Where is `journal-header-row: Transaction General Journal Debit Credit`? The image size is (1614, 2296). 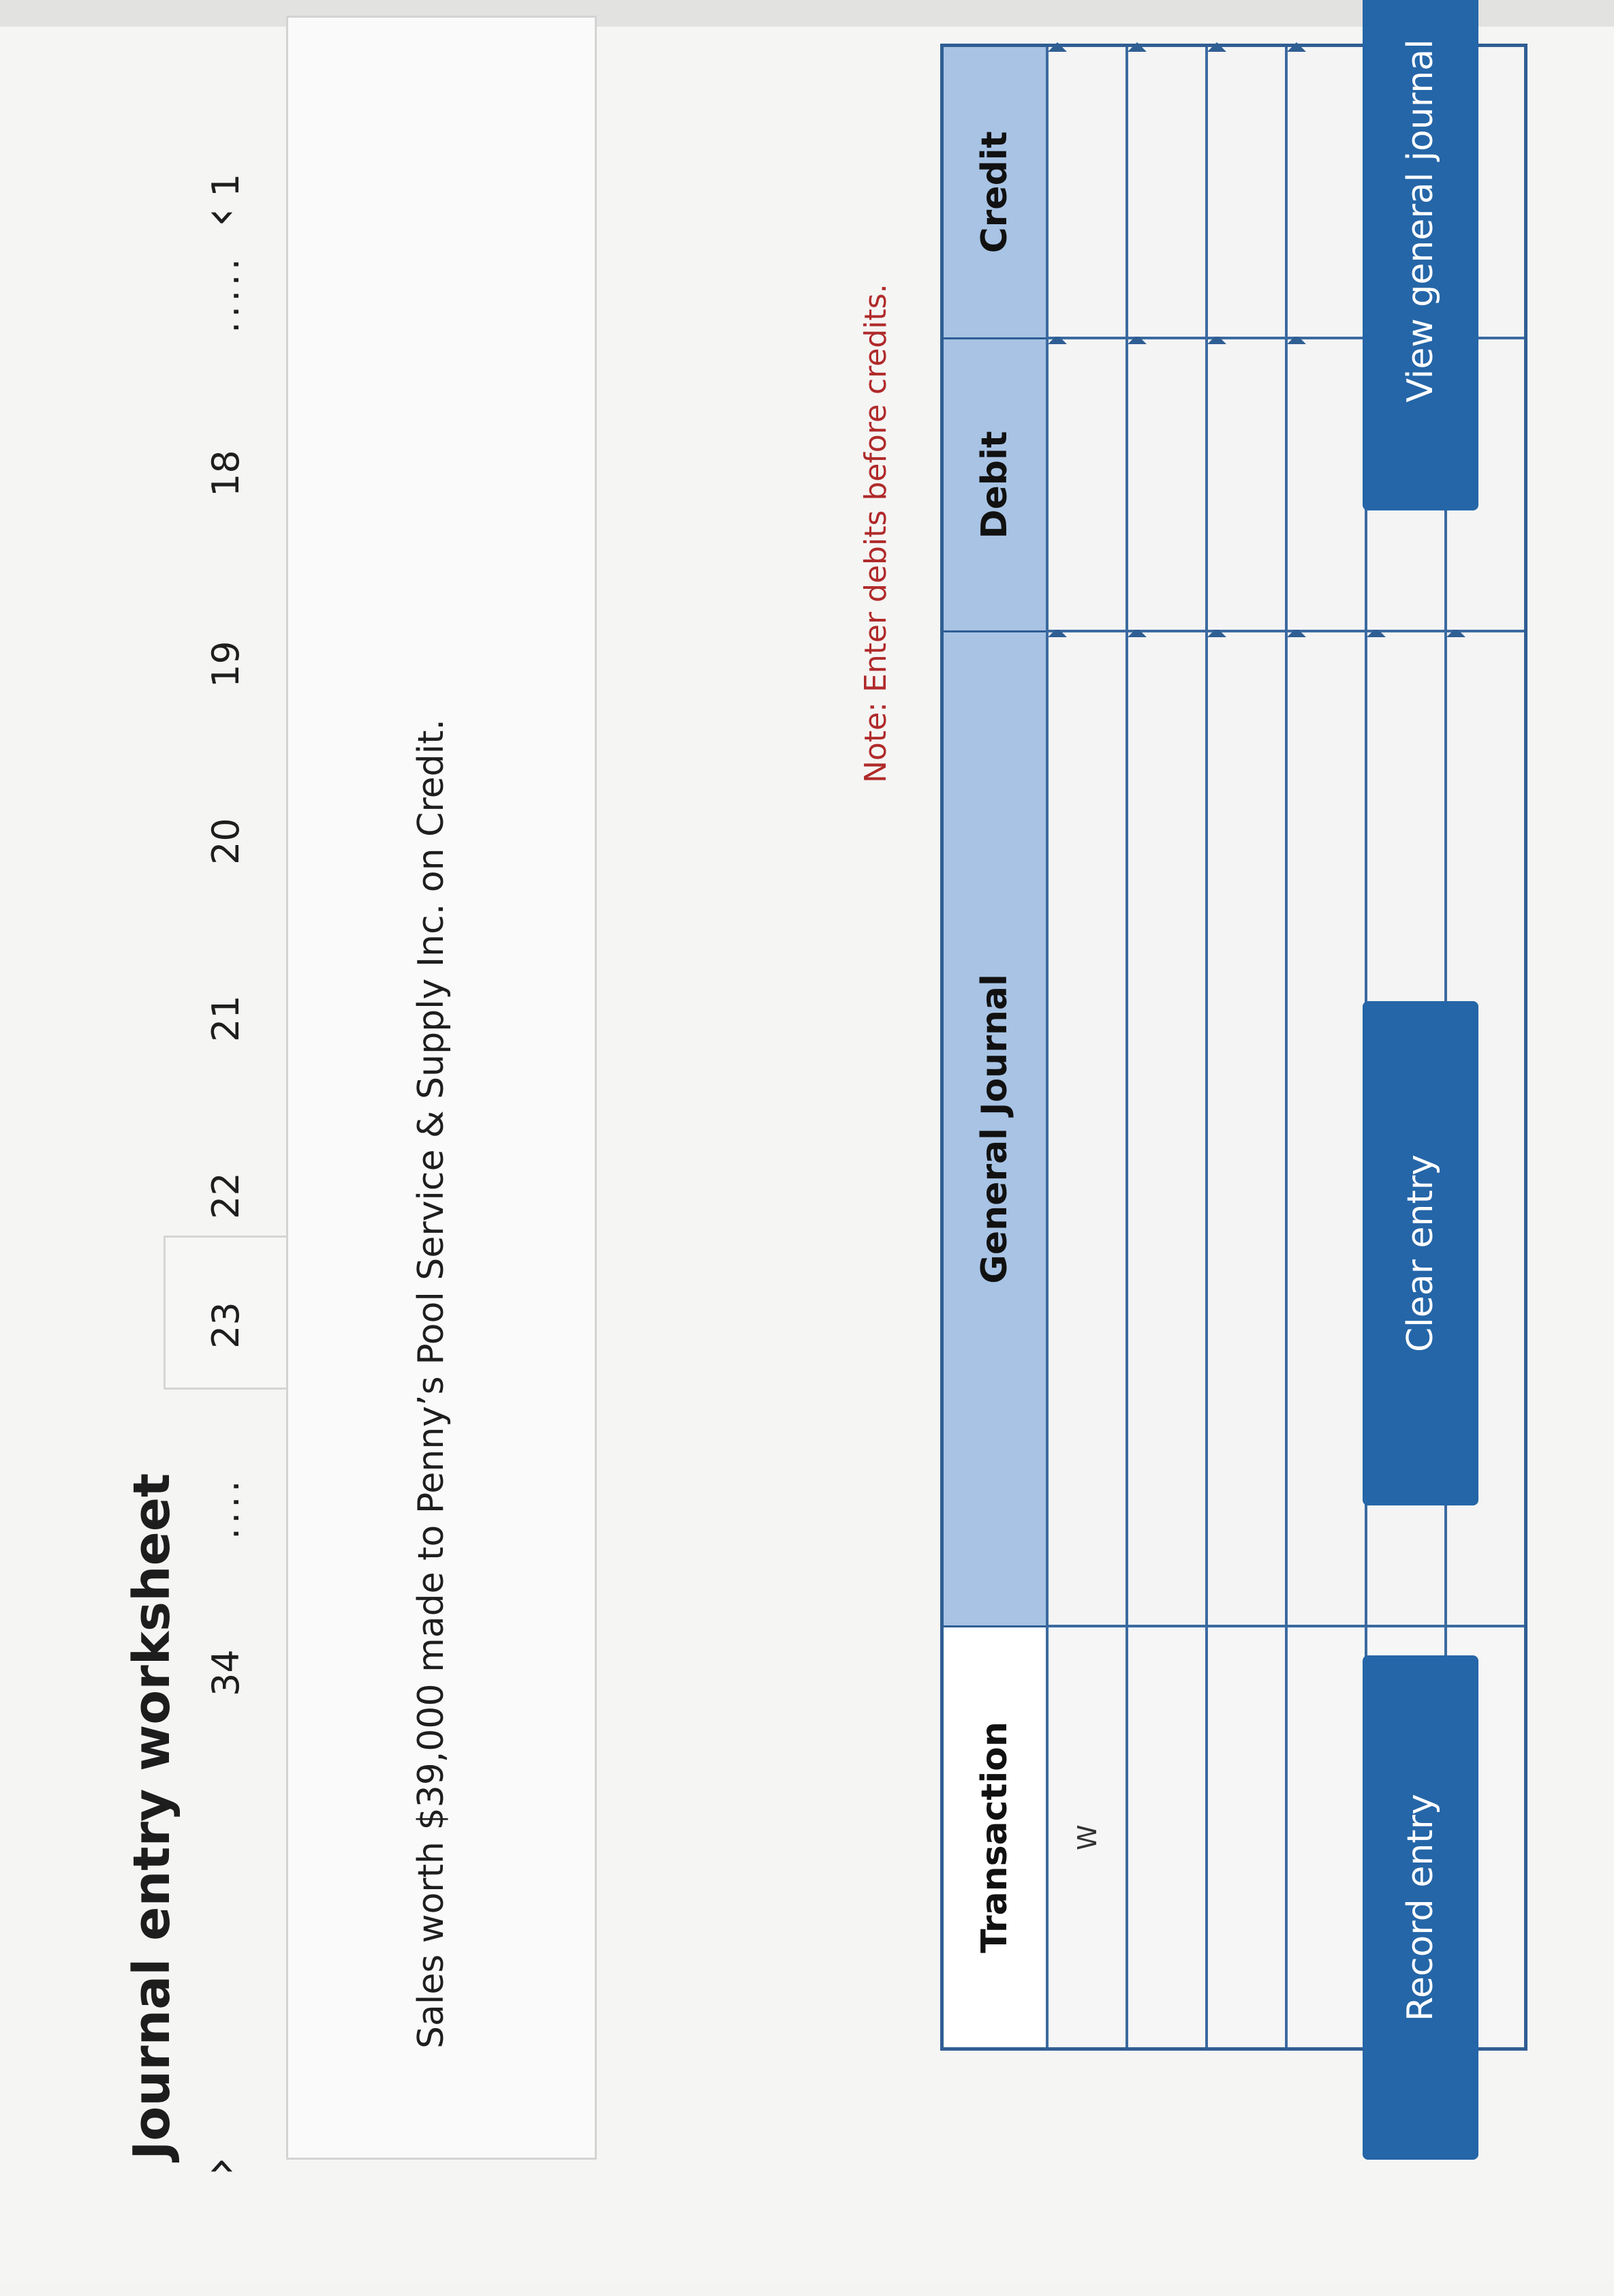
journal-header-row: Transaction General Journal Debit Credit is located at coordinates (994, 1047).